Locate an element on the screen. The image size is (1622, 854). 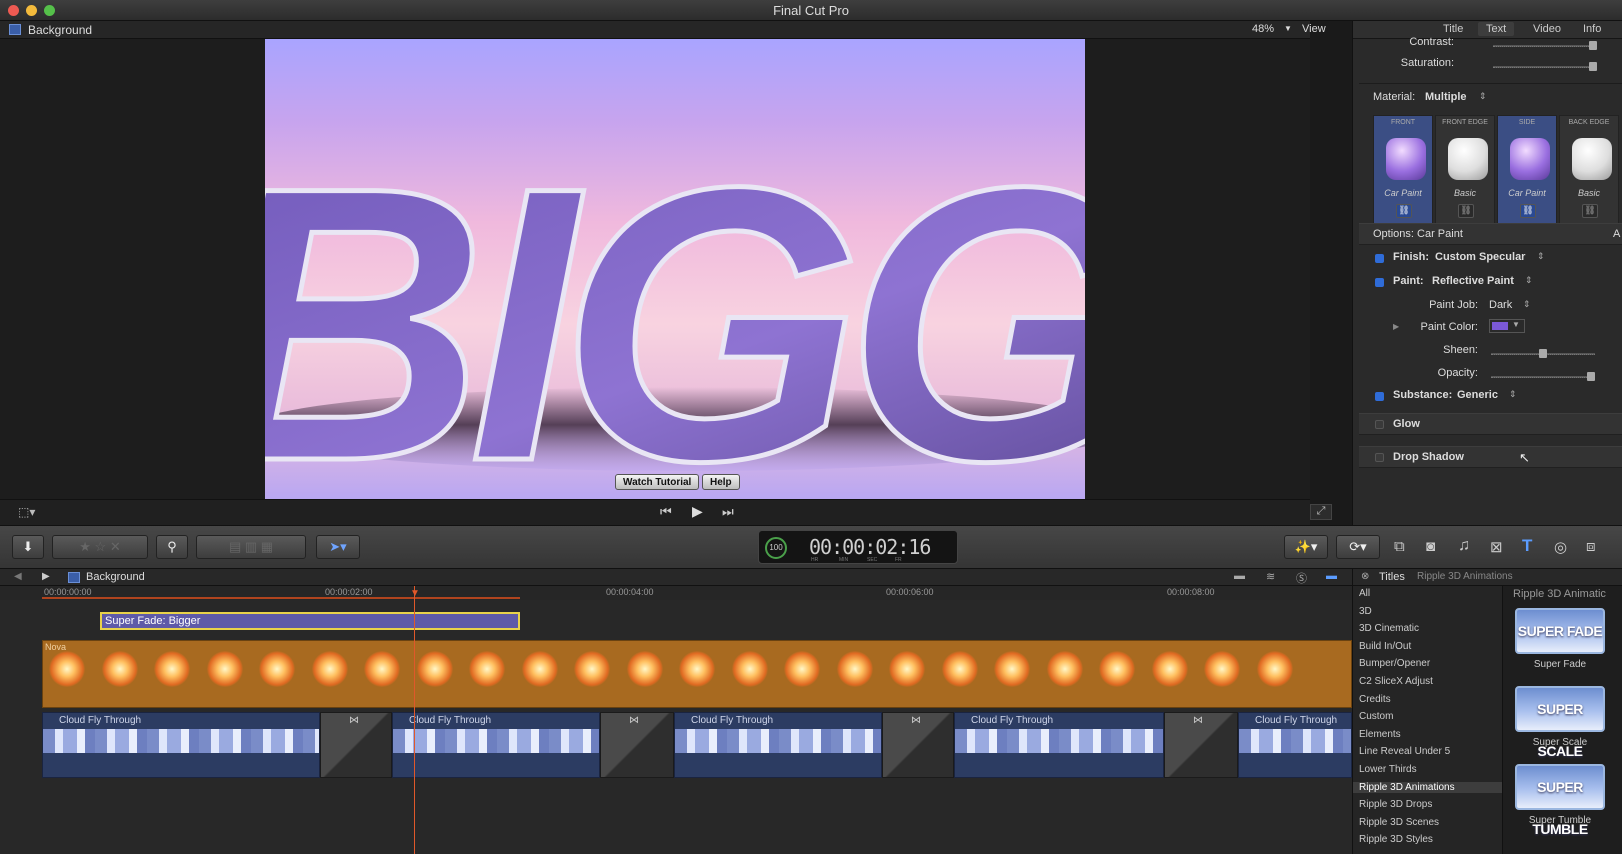
minimize-window-button is located at coordinates (31, 10).